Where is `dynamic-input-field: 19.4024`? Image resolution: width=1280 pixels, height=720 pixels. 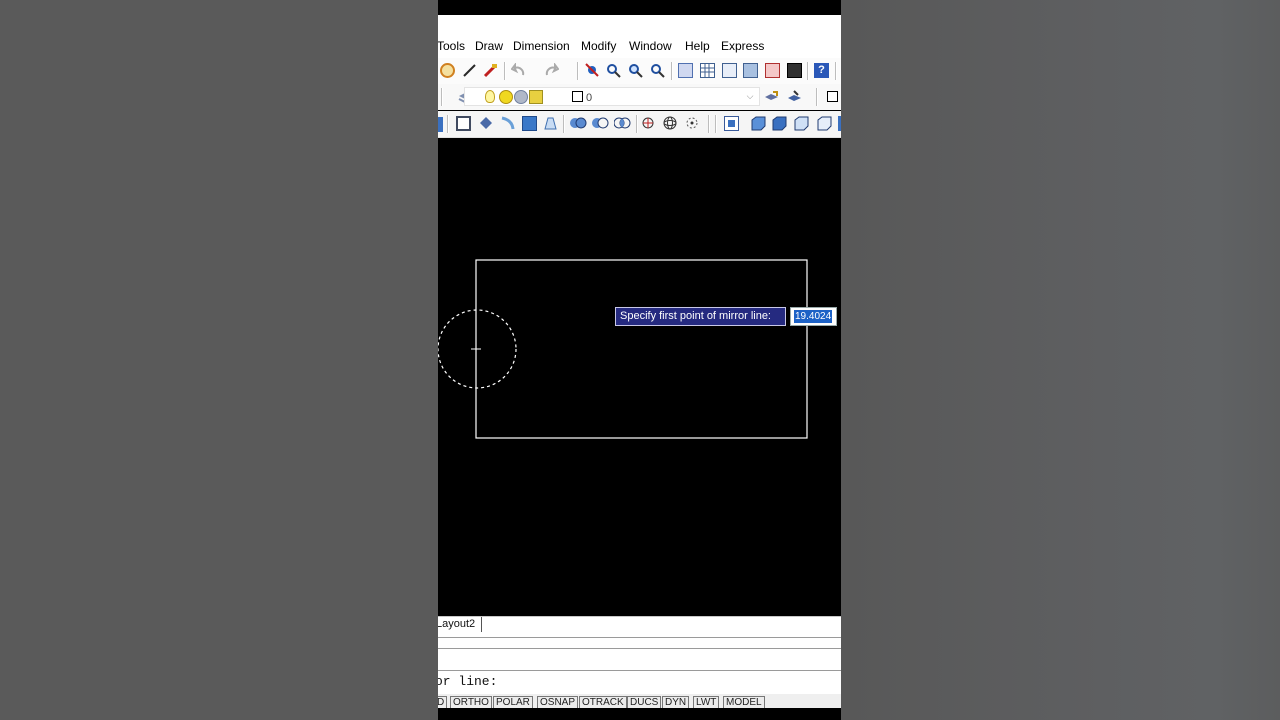 dynamic-input-field: 19.4024 is located at coordinates (813, 316).